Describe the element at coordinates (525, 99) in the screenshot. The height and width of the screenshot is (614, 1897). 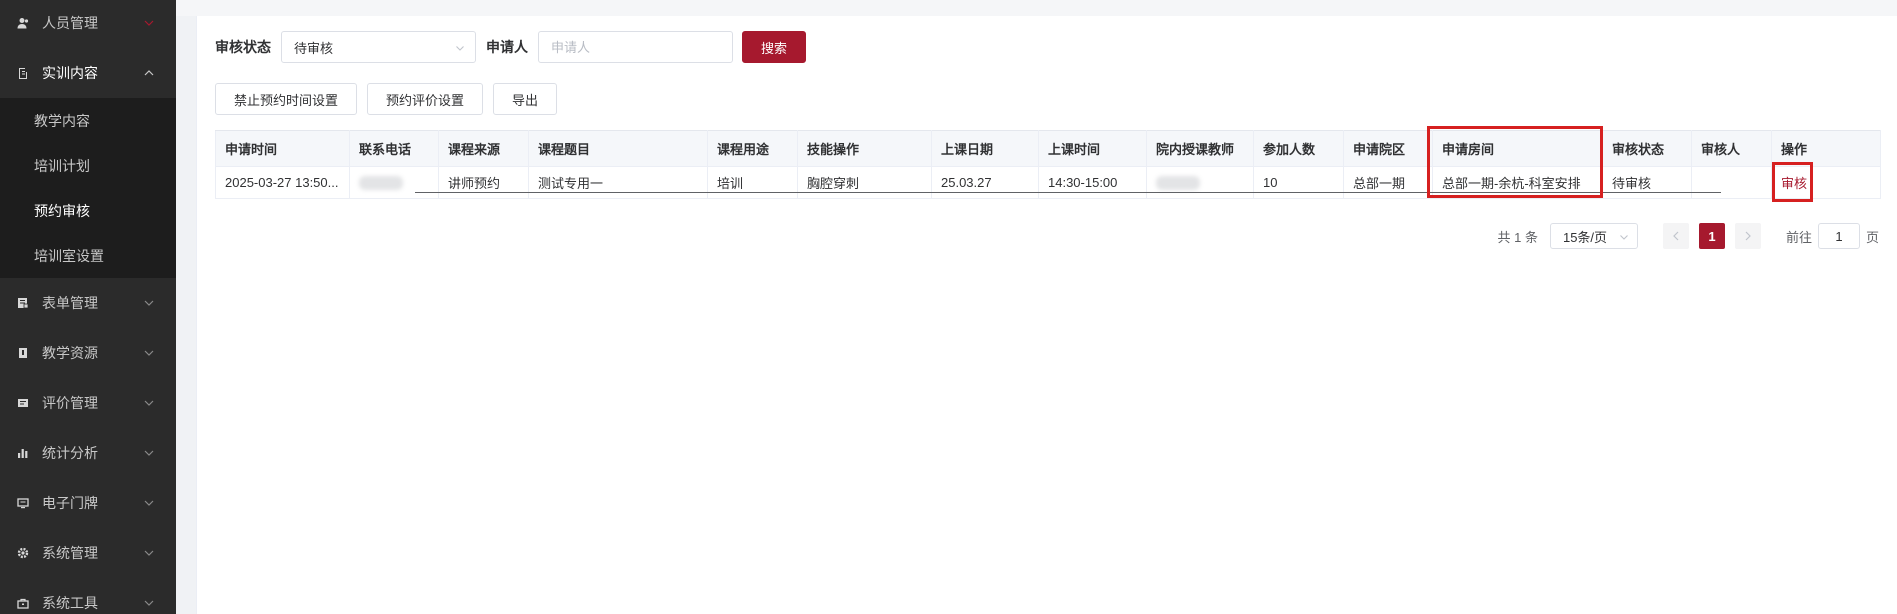
I see `export-button: 导出` at that location.